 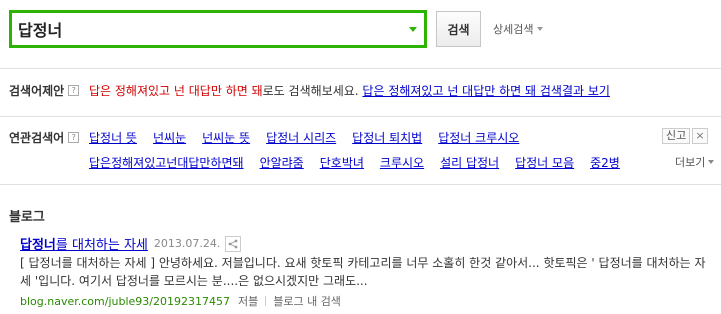 I want to click on suggested-query: 답은 정해져있고 넌 대답만 하면 돼, so click(x=176, y=91).